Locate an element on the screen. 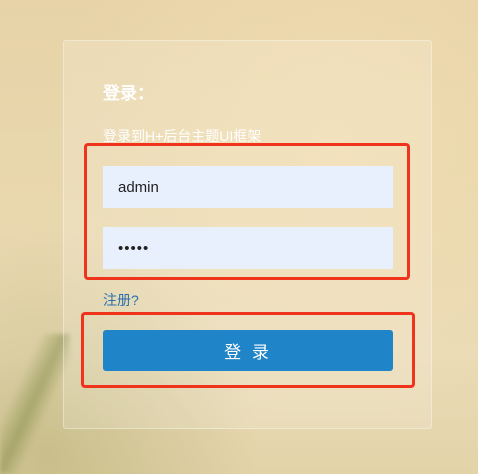 The image size is (478, 474). password-input is located at coordinates (248, 248).